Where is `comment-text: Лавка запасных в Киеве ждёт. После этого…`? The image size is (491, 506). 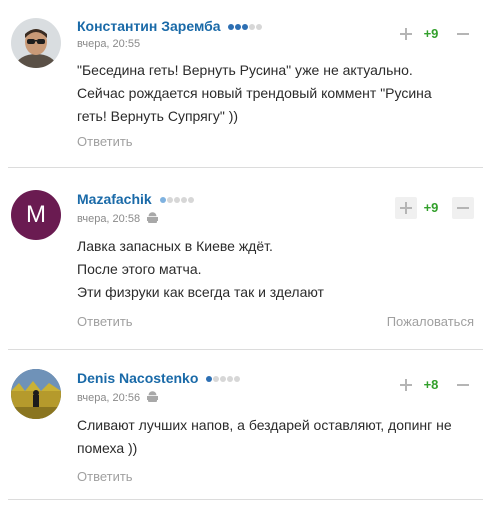 comment-text: Лавка запасных в Киеве ждёт. После этого… is located at coordinates (279, 269).